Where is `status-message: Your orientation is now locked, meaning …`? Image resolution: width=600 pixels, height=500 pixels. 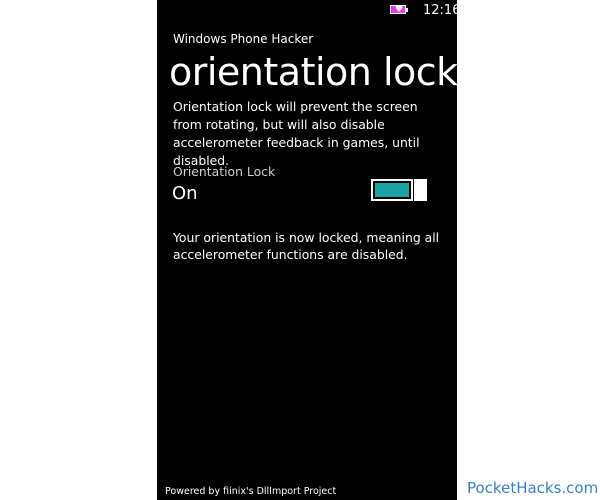
status-message: Your orientation is now locked, meaning … is located at coordinates (306, 246).